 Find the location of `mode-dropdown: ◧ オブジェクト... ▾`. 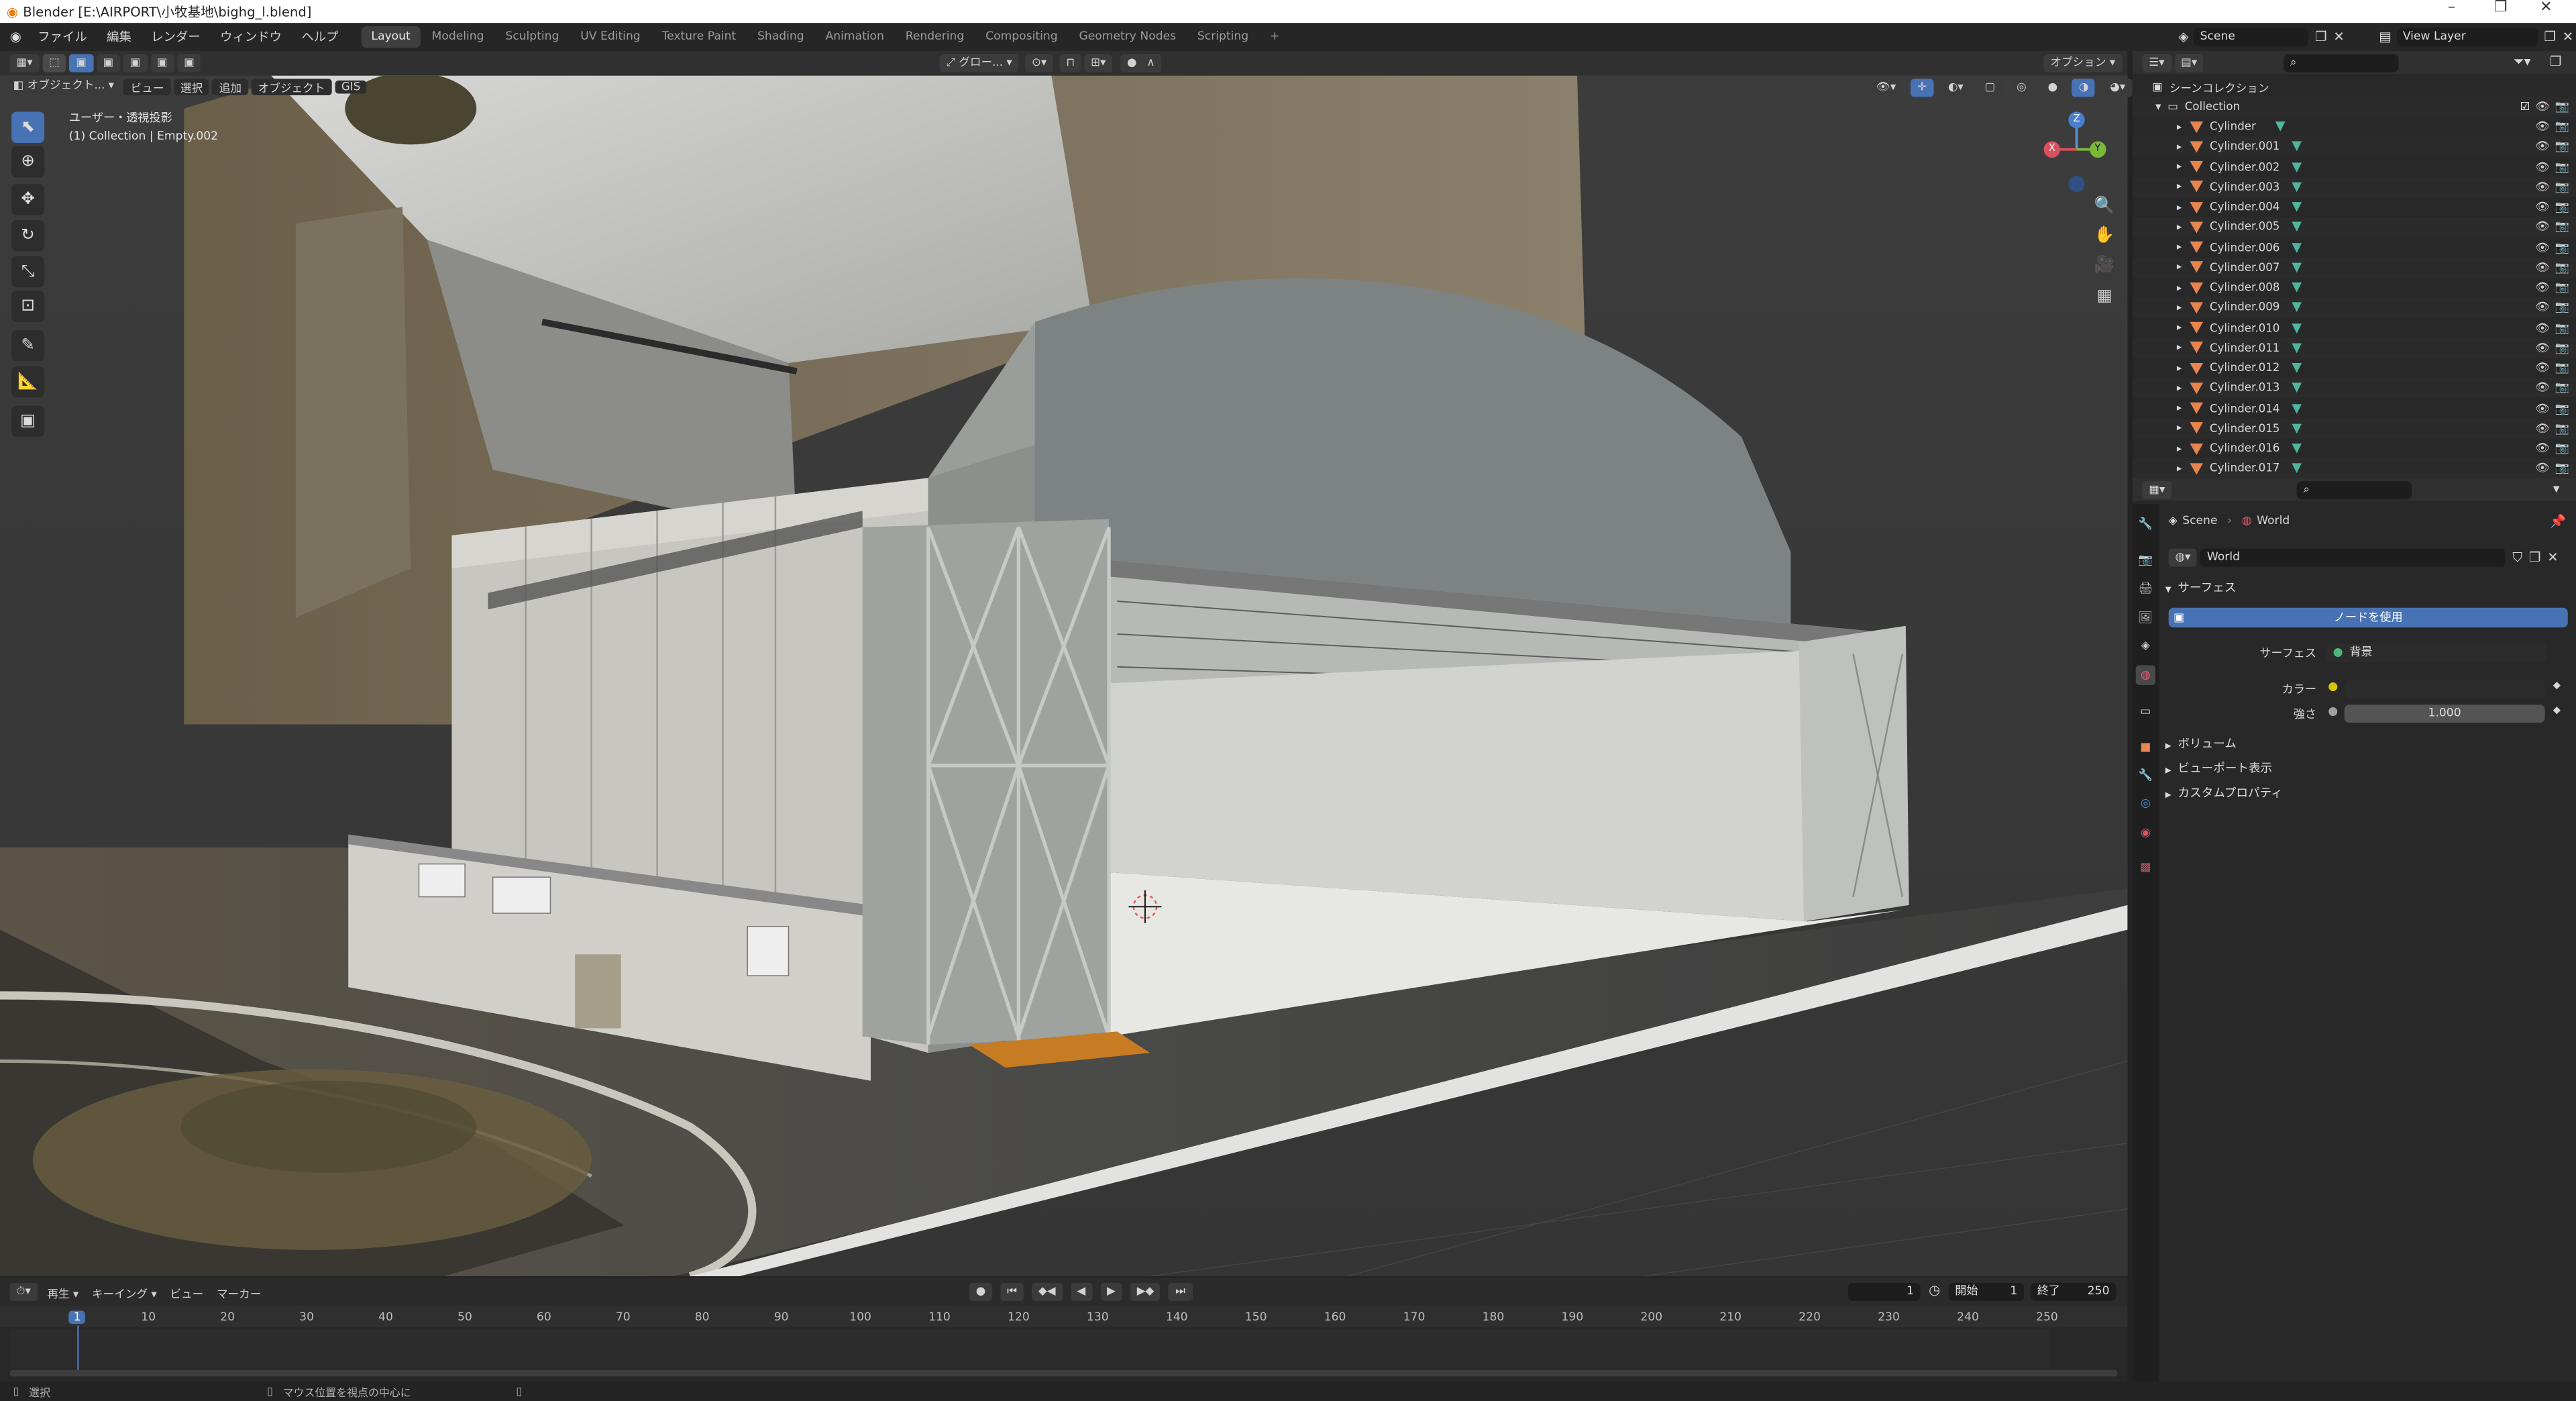

mode-dropdown: ◧ オブジェクト... ▾ is located at coordinates (63, 86).